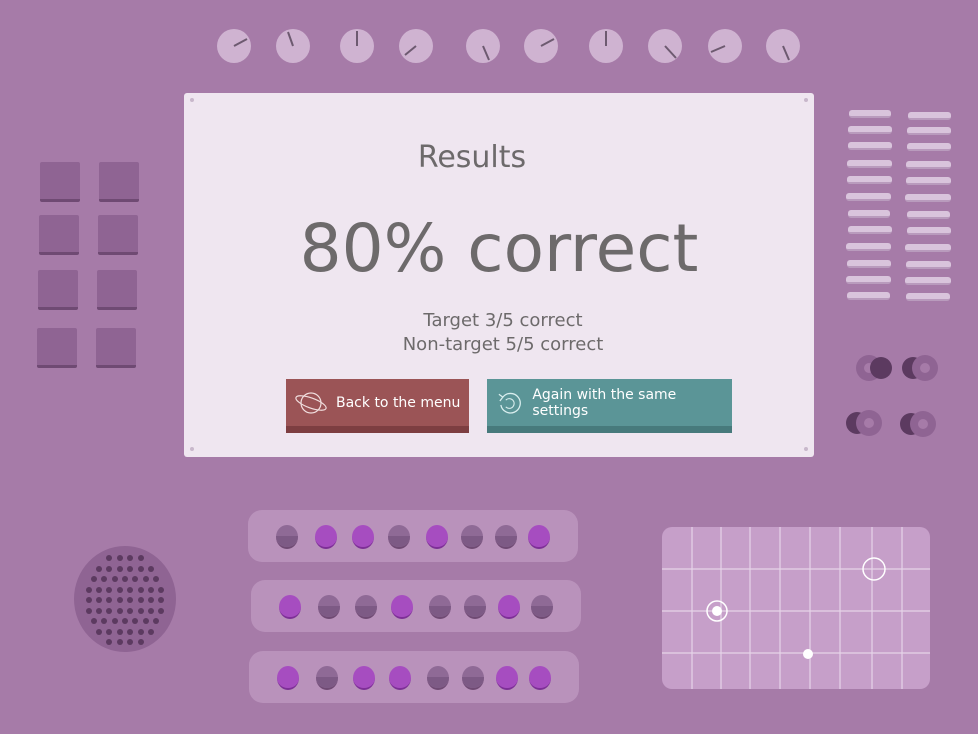 The height and width of the screenshot is (734, 978). I want to click on again-same-settings-button: Again with the same settings, so click(609, 406).